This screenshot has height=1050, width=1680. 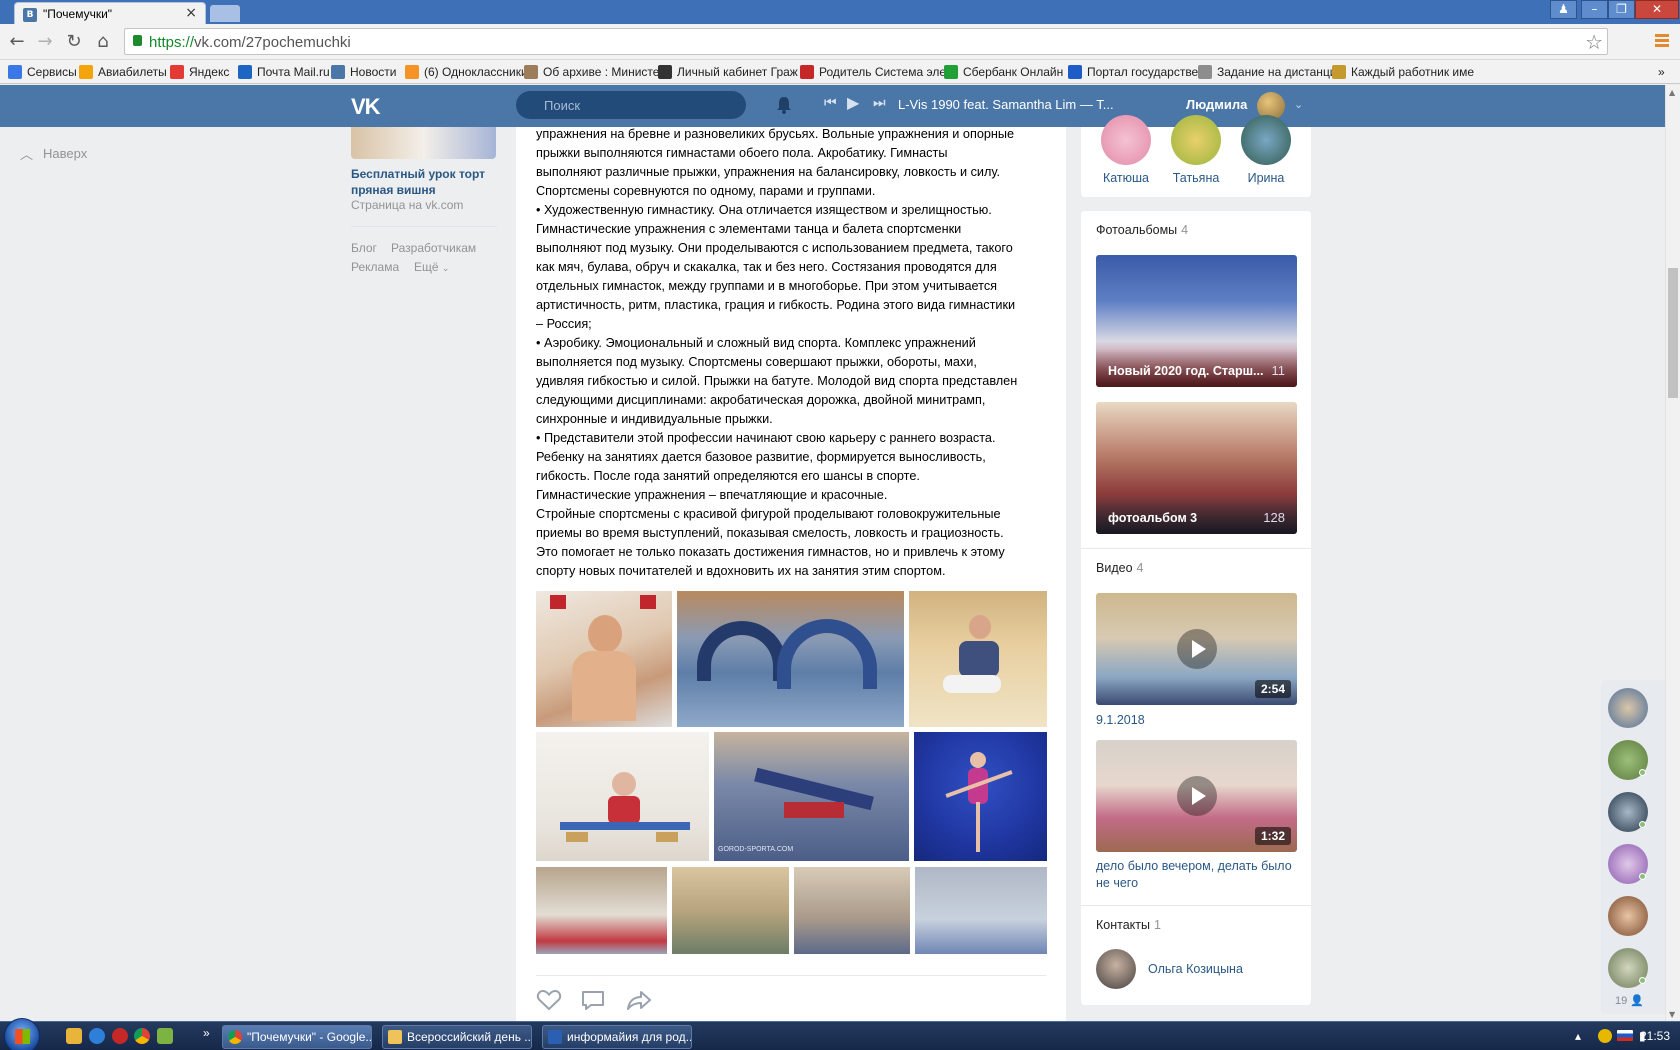 What do you see at coordinates (1142, 230) in the screenshot?
I see `albums-header: Фотоальбомы 4` at bounding box center [1142, 230].